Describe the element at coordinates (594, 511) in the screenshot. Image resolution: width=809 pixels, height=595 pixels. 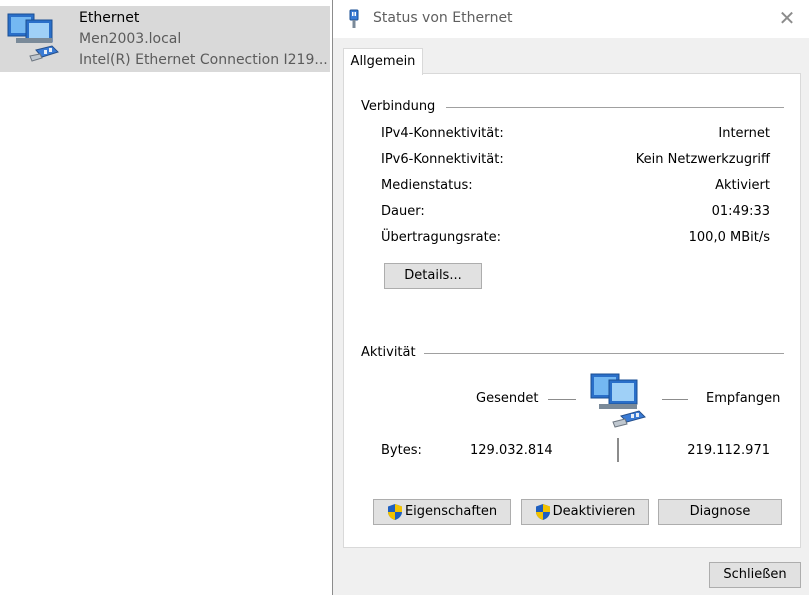
I see `disable-button-label: Deaktivieren` at that location.